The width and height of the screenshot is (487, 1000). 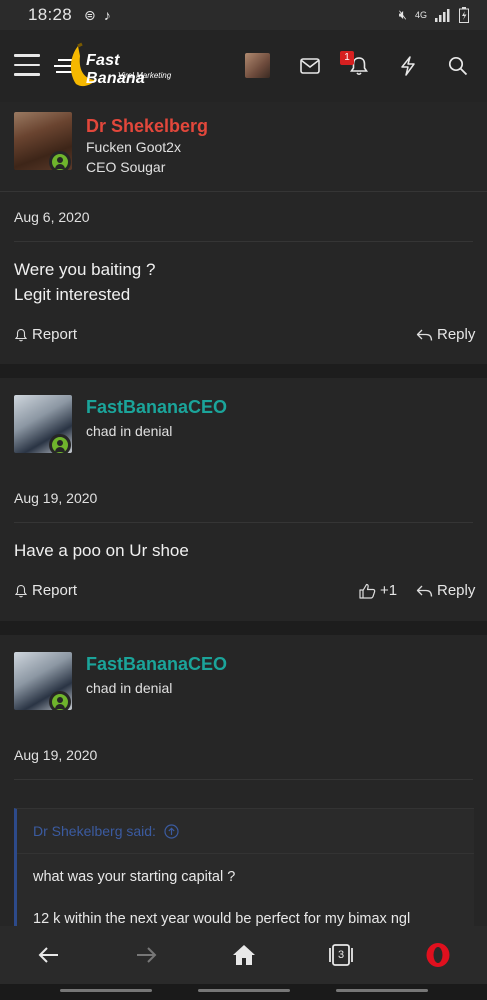 I want to click on mute-icon: 🔇︎, so click(x=402, y=14).